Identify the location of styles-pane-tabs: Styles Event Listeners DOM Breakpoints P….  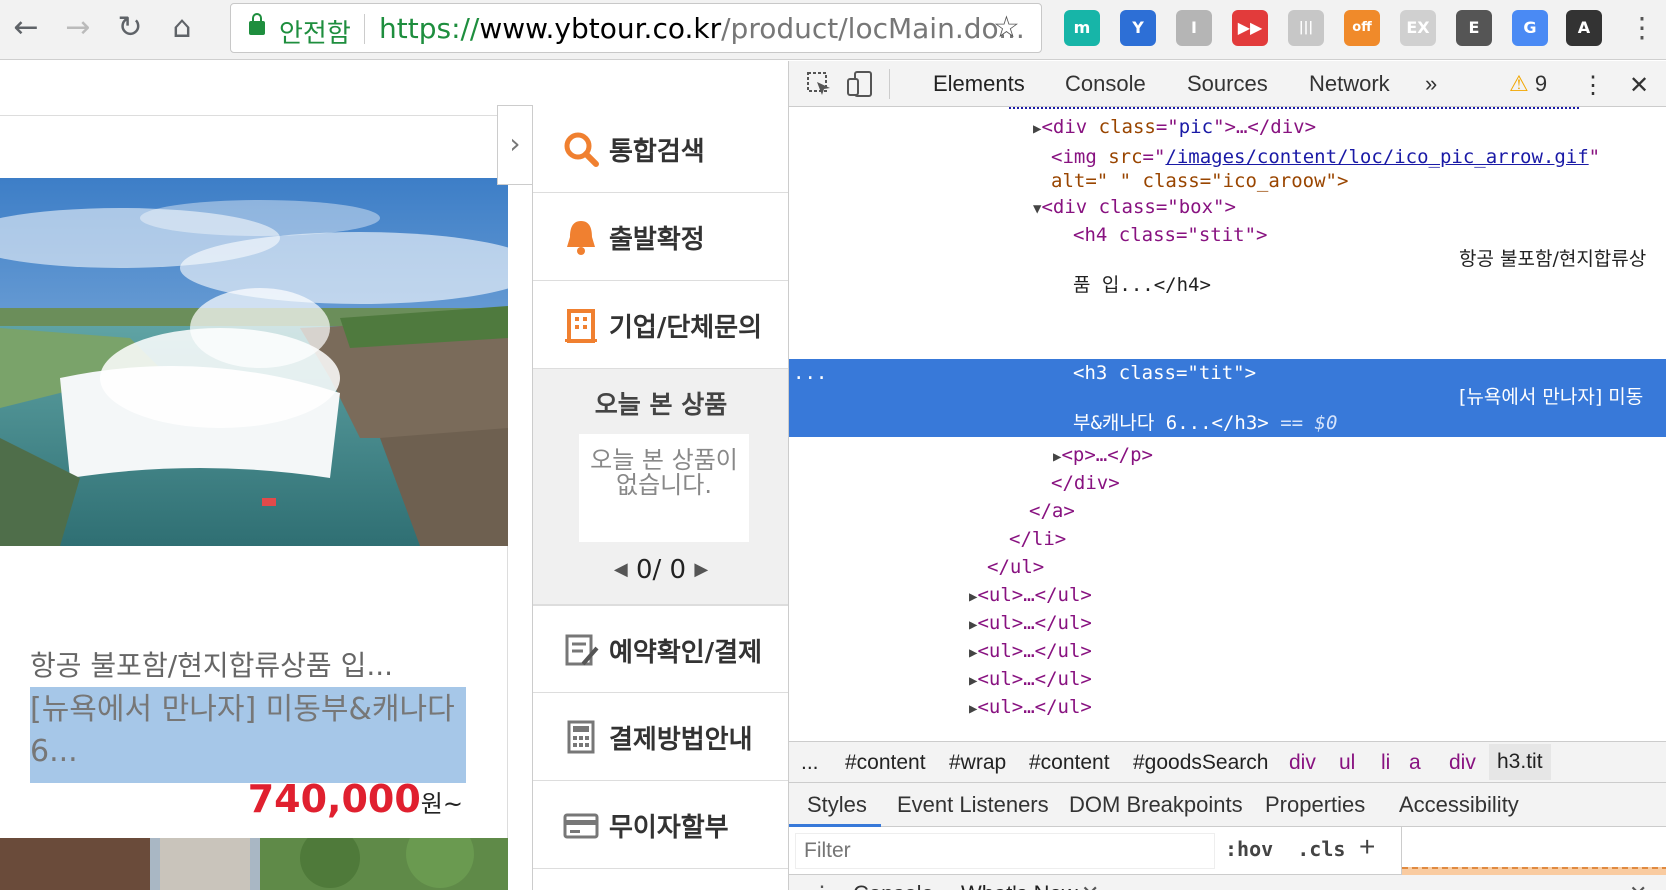
(1227, 805).